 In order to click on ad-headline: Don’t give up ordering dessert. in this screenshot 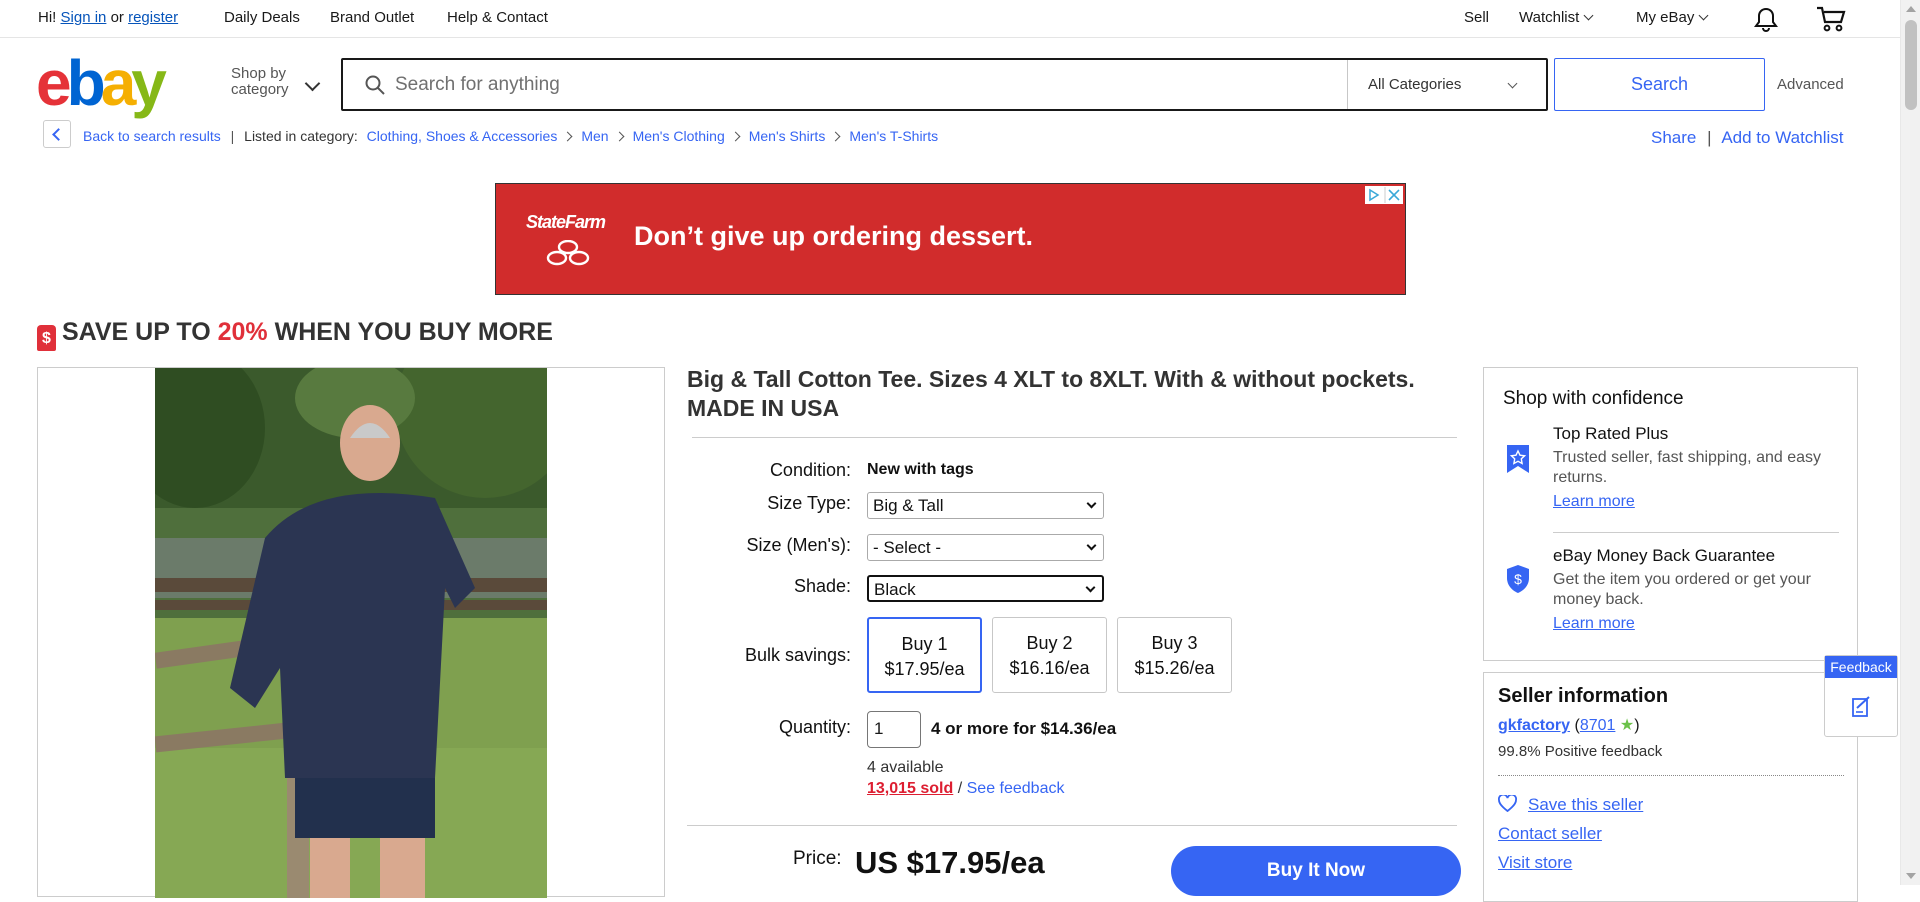, I will do `click(834, 236)`.